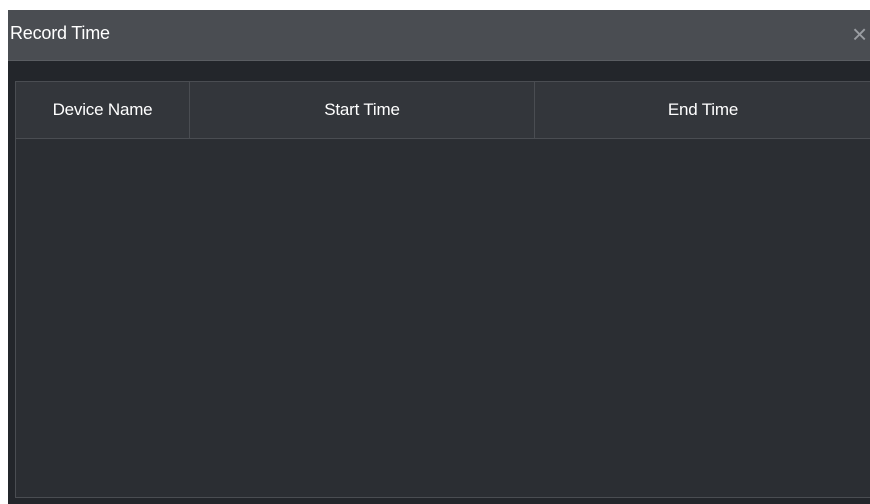 This screenshot has width=870, height=504. Describe the element at coordinates (861, 34) in the screenshot. I see `close-icon: ×` at that location.